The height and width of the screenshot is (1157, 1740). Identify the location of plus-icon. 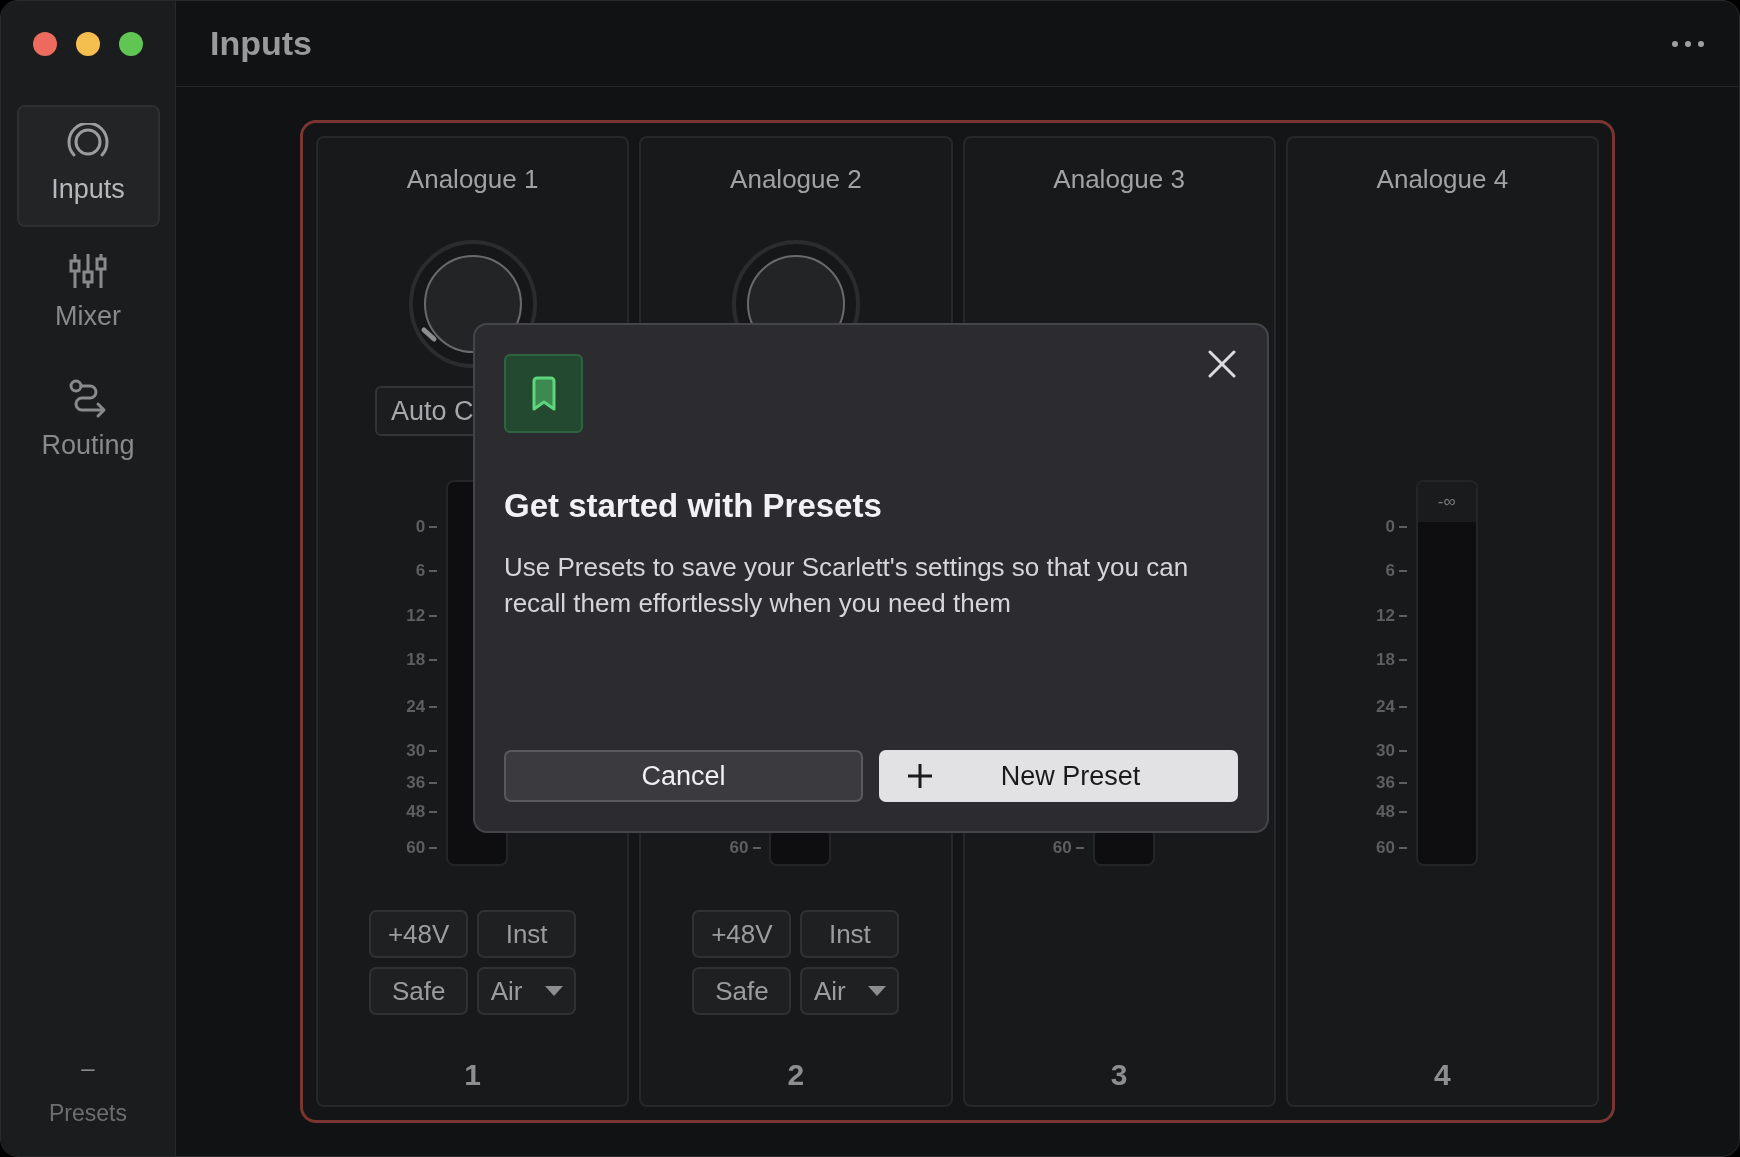
(920, 776).